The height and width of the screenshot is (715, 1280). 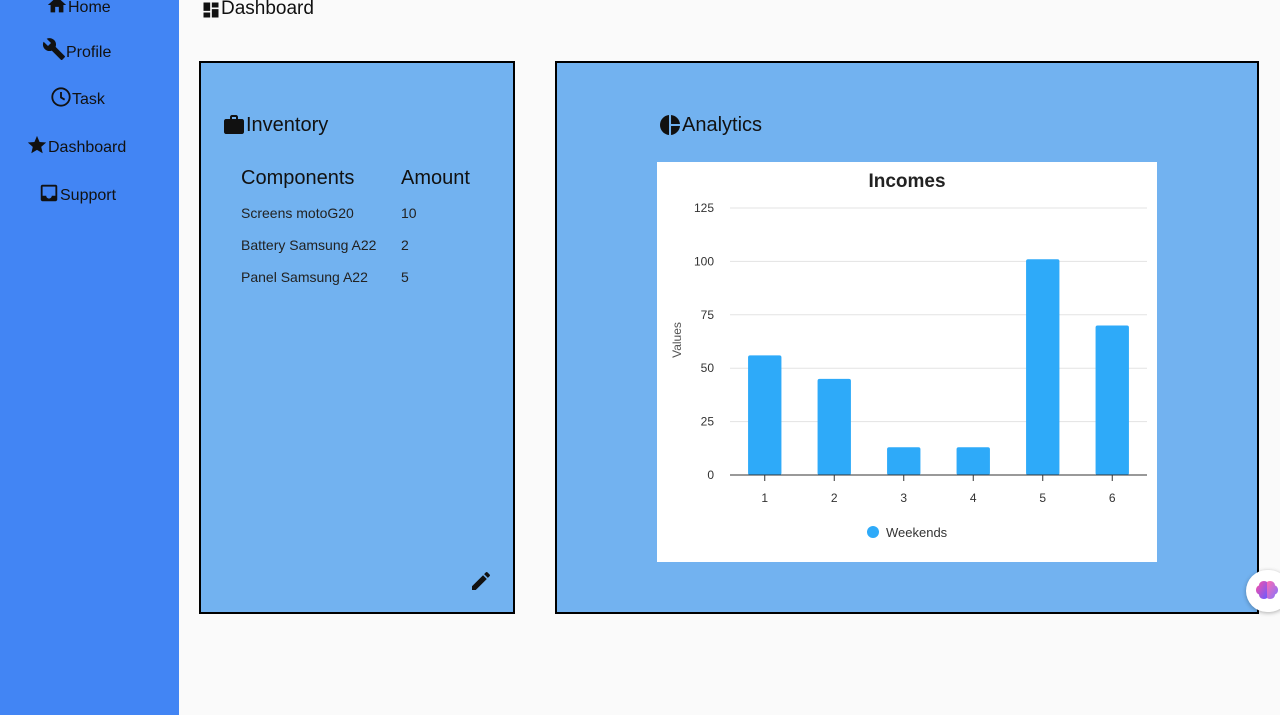 I want to click on page-title: Dashboard, so click(x=257, y=10).